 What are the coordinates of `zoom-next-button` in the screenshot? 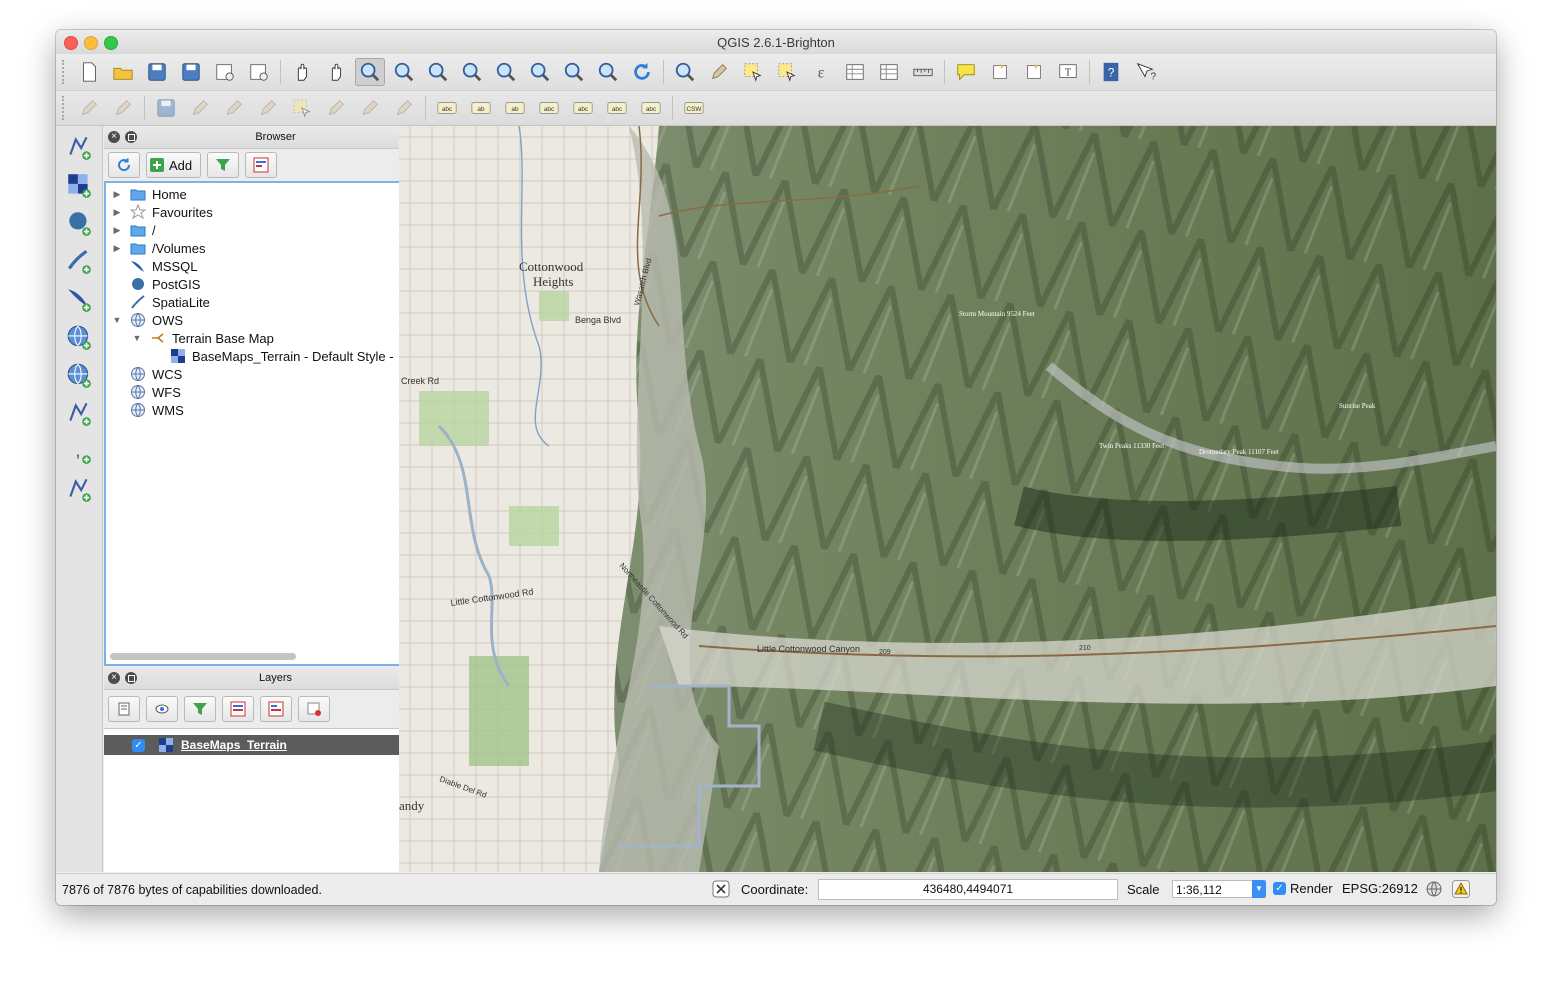 It's located at (608, 72).